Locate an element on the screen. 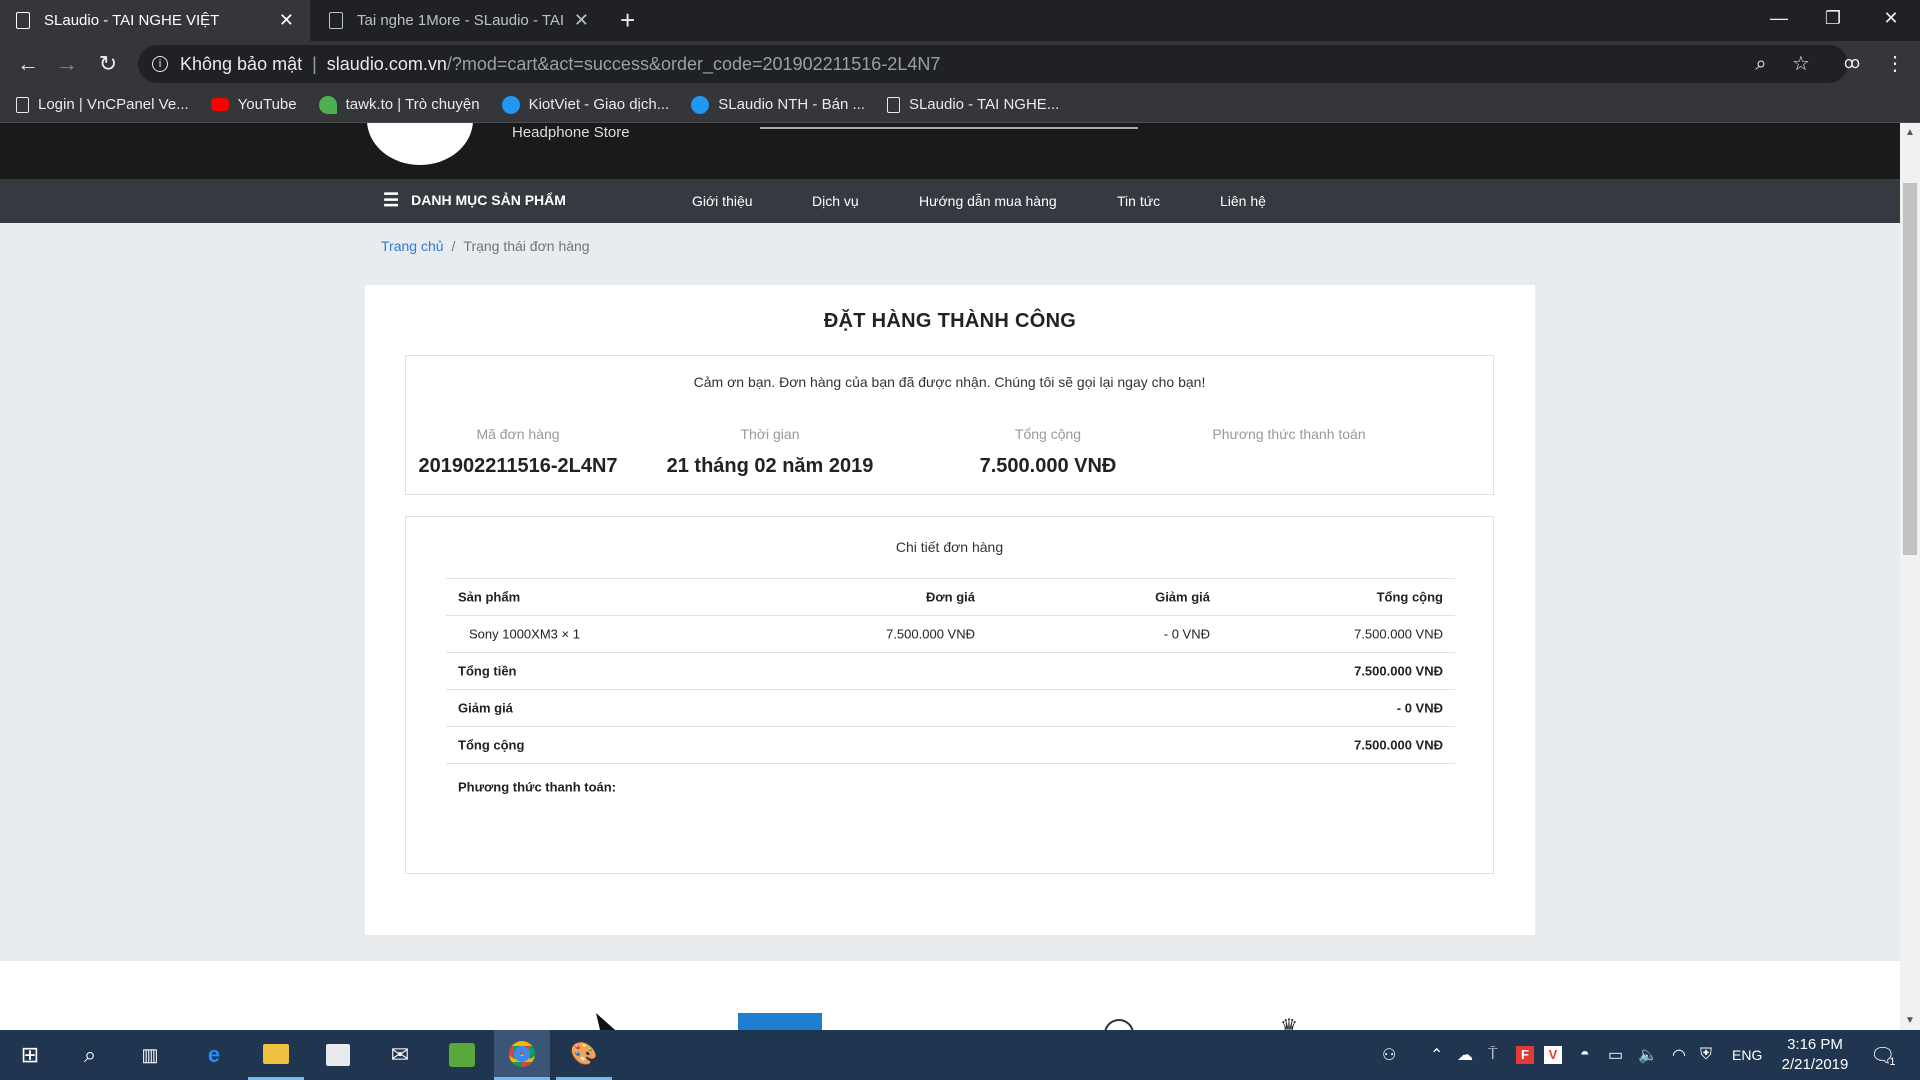 Image resolution: width=1920 pixels, height=1080 pixels. nav-link-tin-tuc: Tin tức is located at coordinates (1138, 201).